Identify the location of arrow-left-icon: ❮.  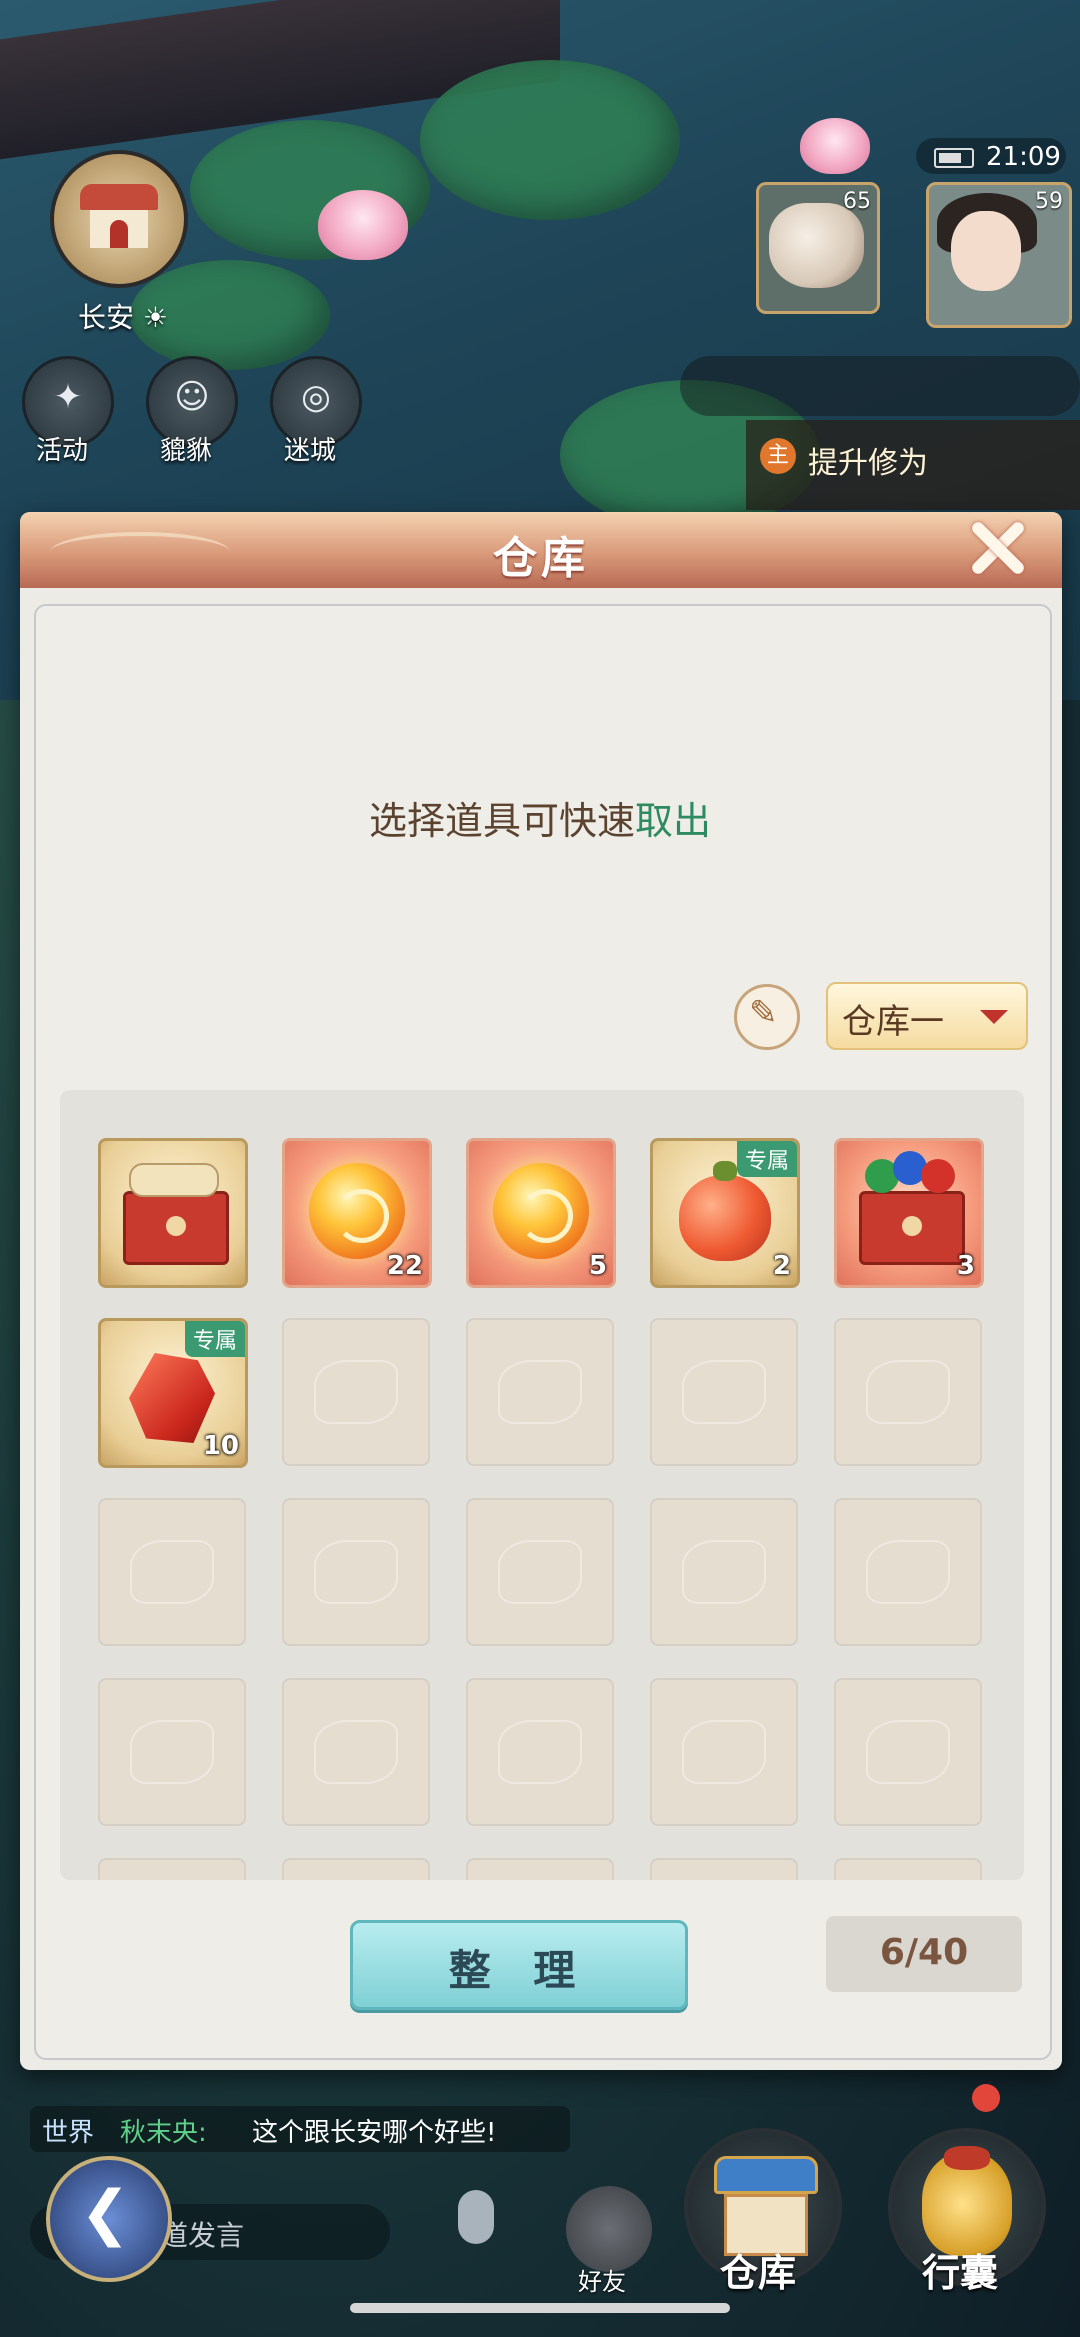
(105, 2213).